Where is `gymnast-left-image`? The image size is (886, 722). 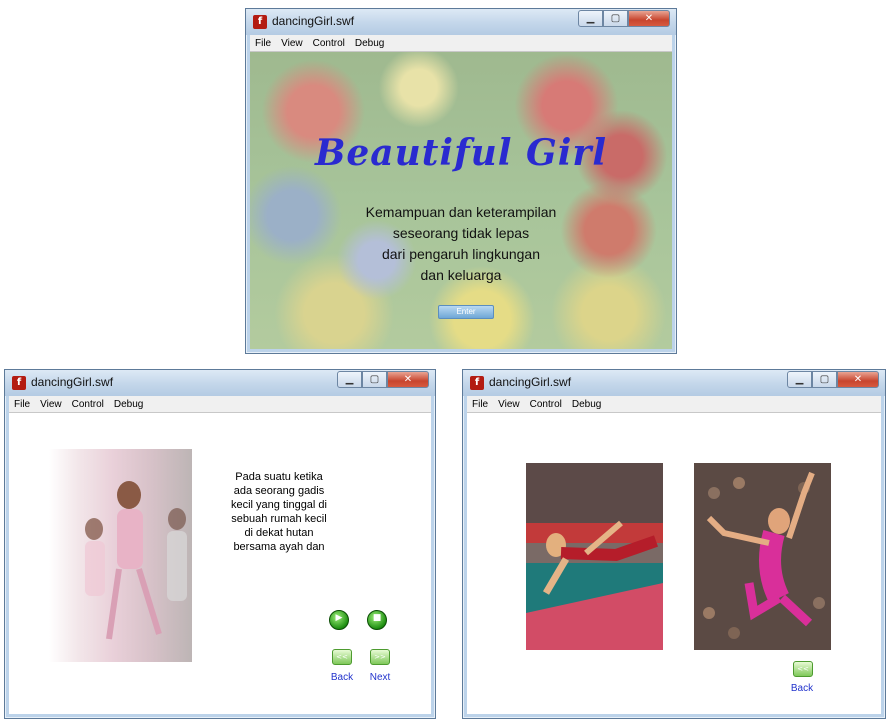 gymnast-left-image is located at coordinates (594, 556).